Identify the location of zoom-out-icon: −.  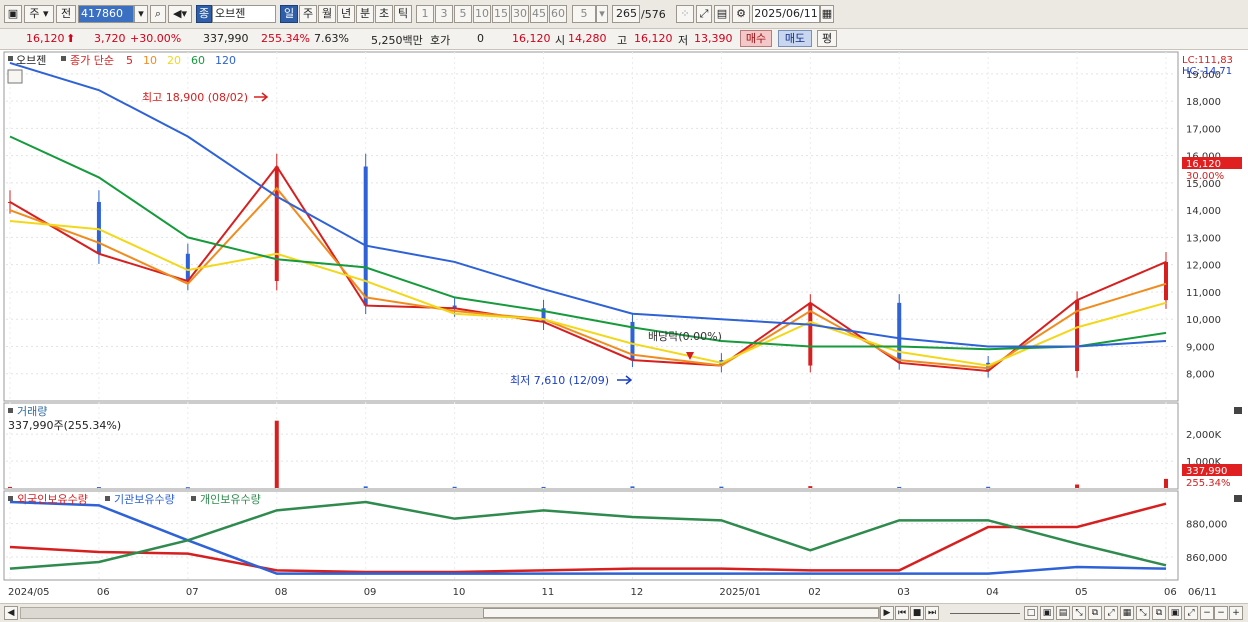
(1207, 613).